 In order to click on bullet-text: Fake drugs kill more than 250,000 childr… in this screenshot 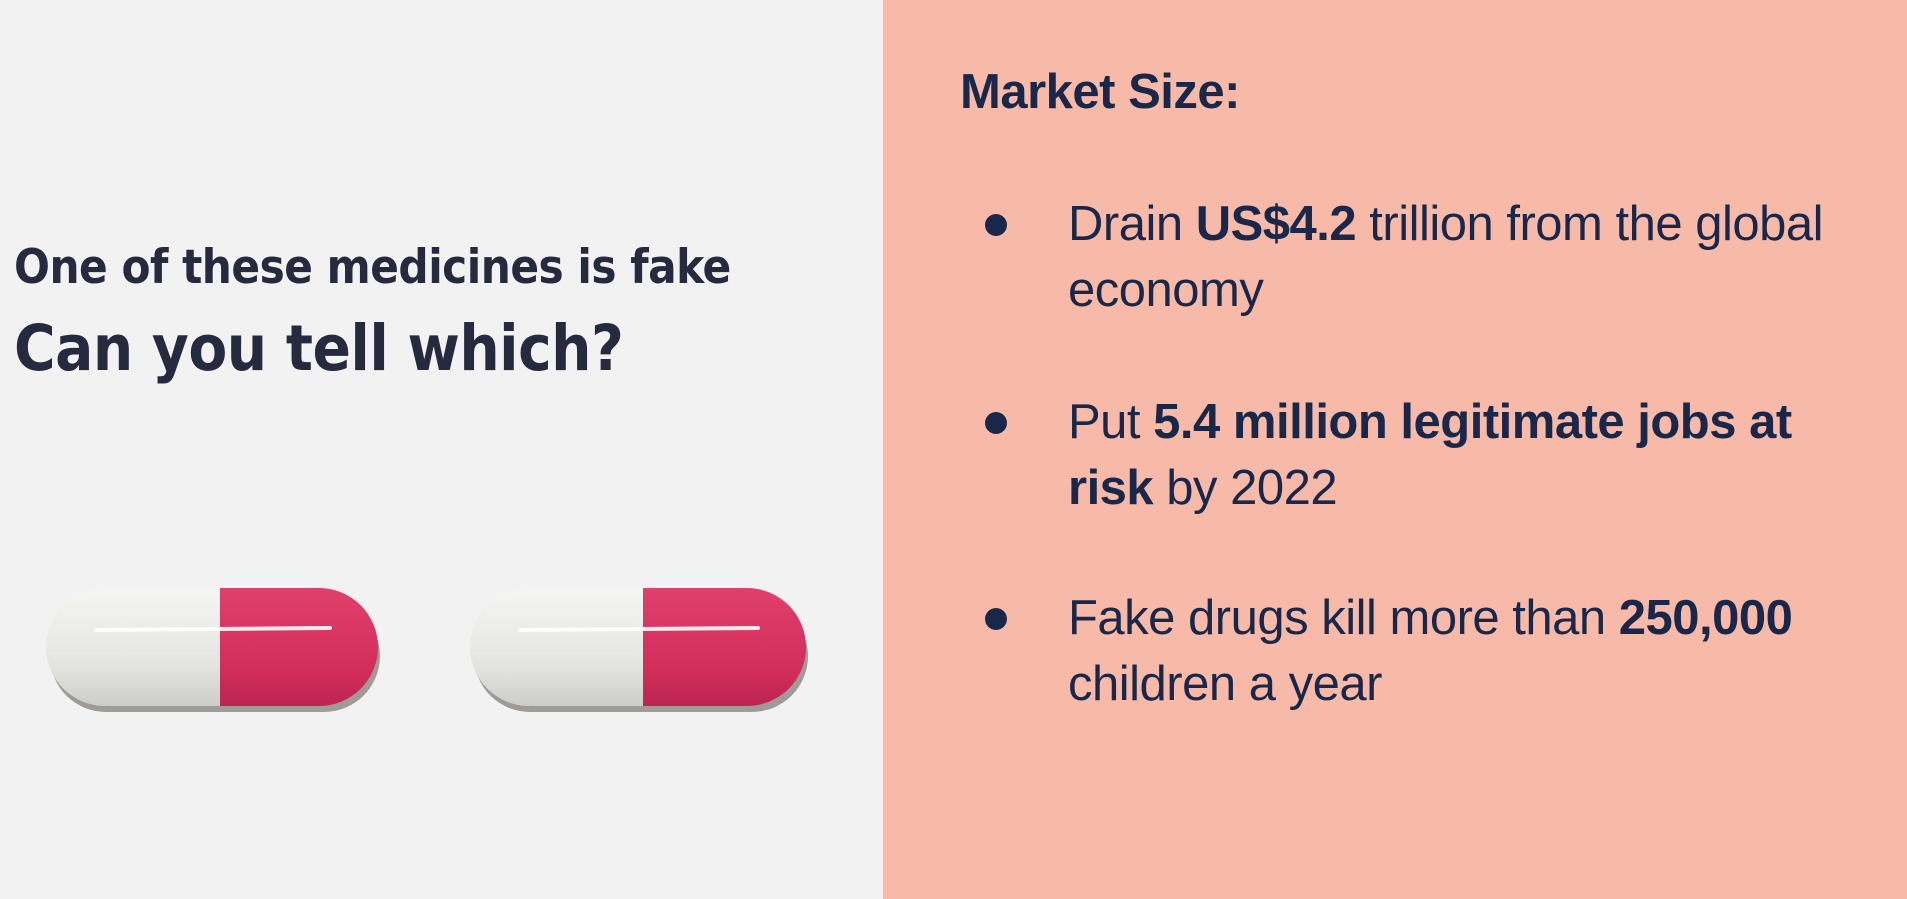, I will do `click(1475, 651)`.